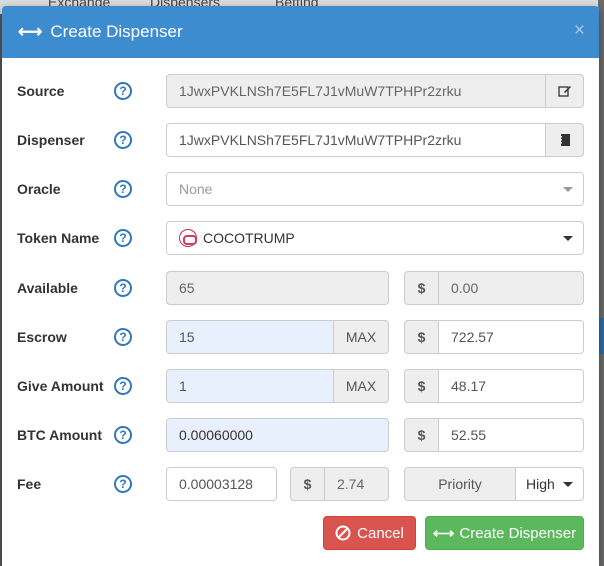 The height and width of the screenshot is (566, 604). I want to click on source-help-icon: ?, so click(123, 91).